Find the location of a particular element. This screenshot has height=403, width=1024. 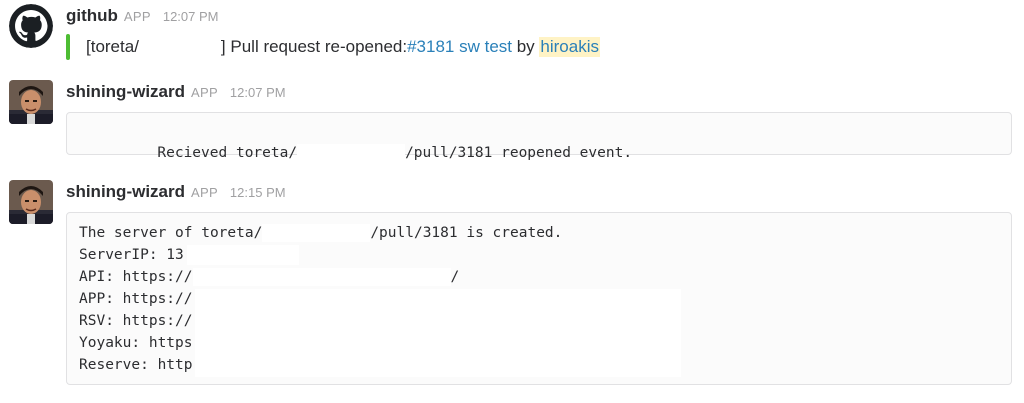

message-header: github APP 12:07 PM is located at coordinates (142, 17).